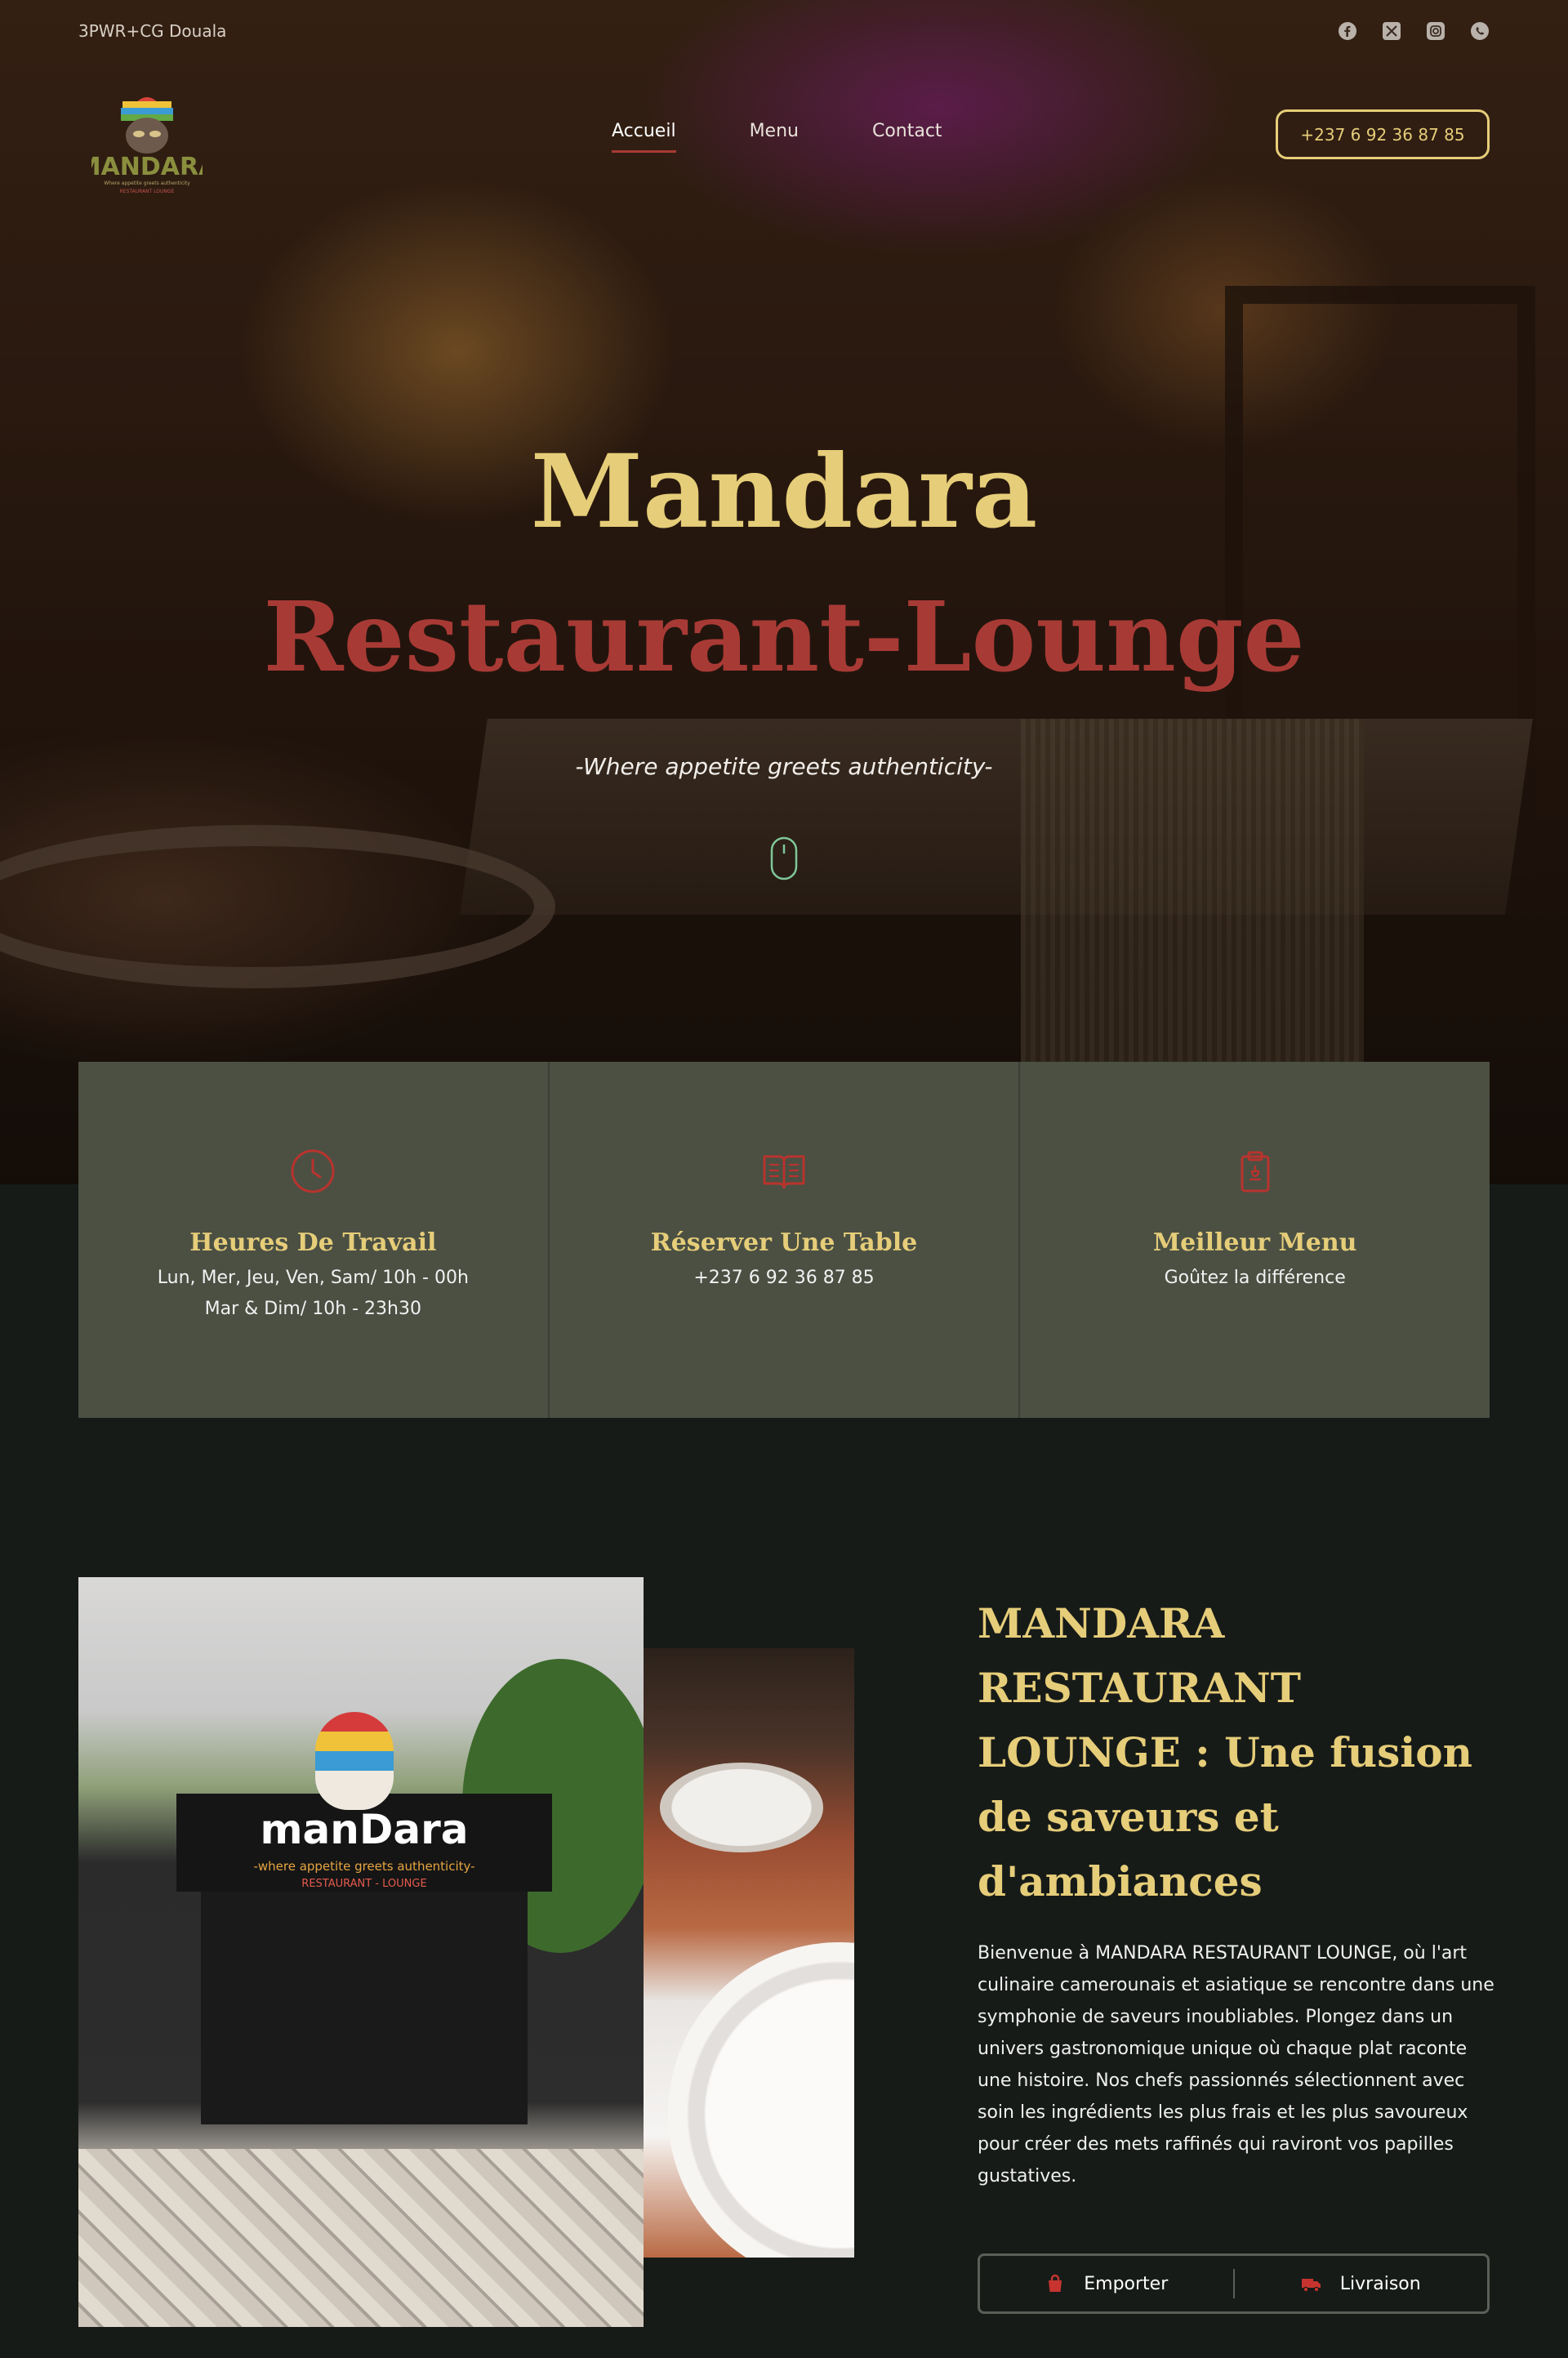  I want to click on entrance-photo-floor, so click(361, 2238).